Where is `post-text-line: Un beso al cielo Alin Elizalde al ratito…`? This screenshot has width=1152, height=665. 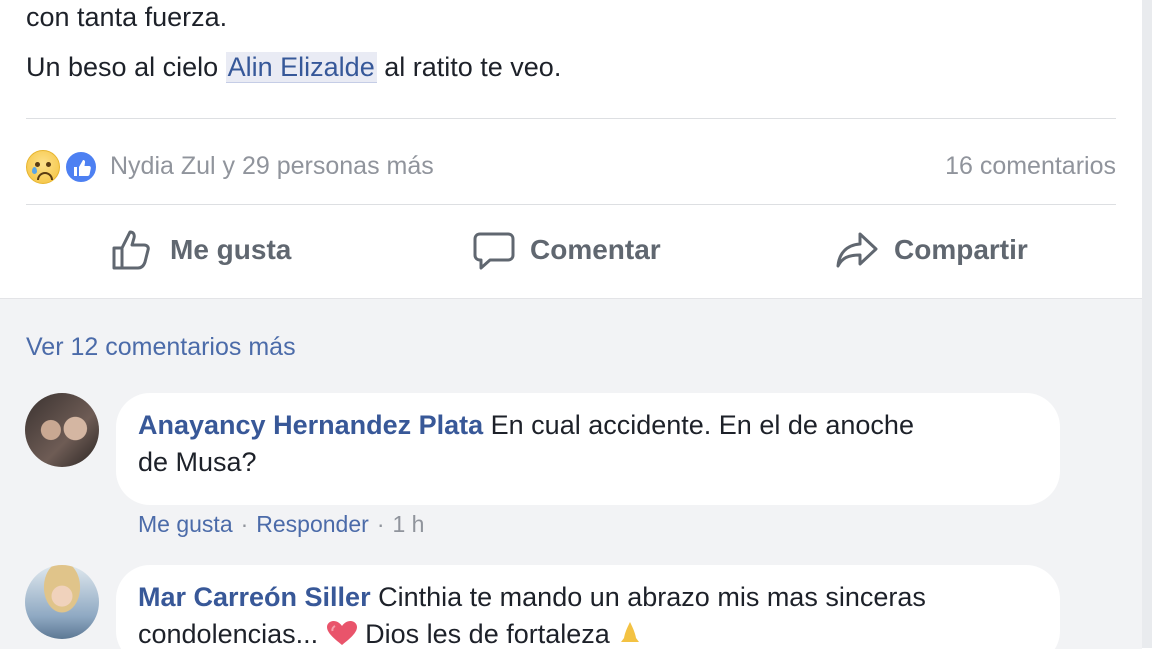 post-text-line: Un beso al cielo Alin Elizalde al ratito… is located at coordinates (293, 67).